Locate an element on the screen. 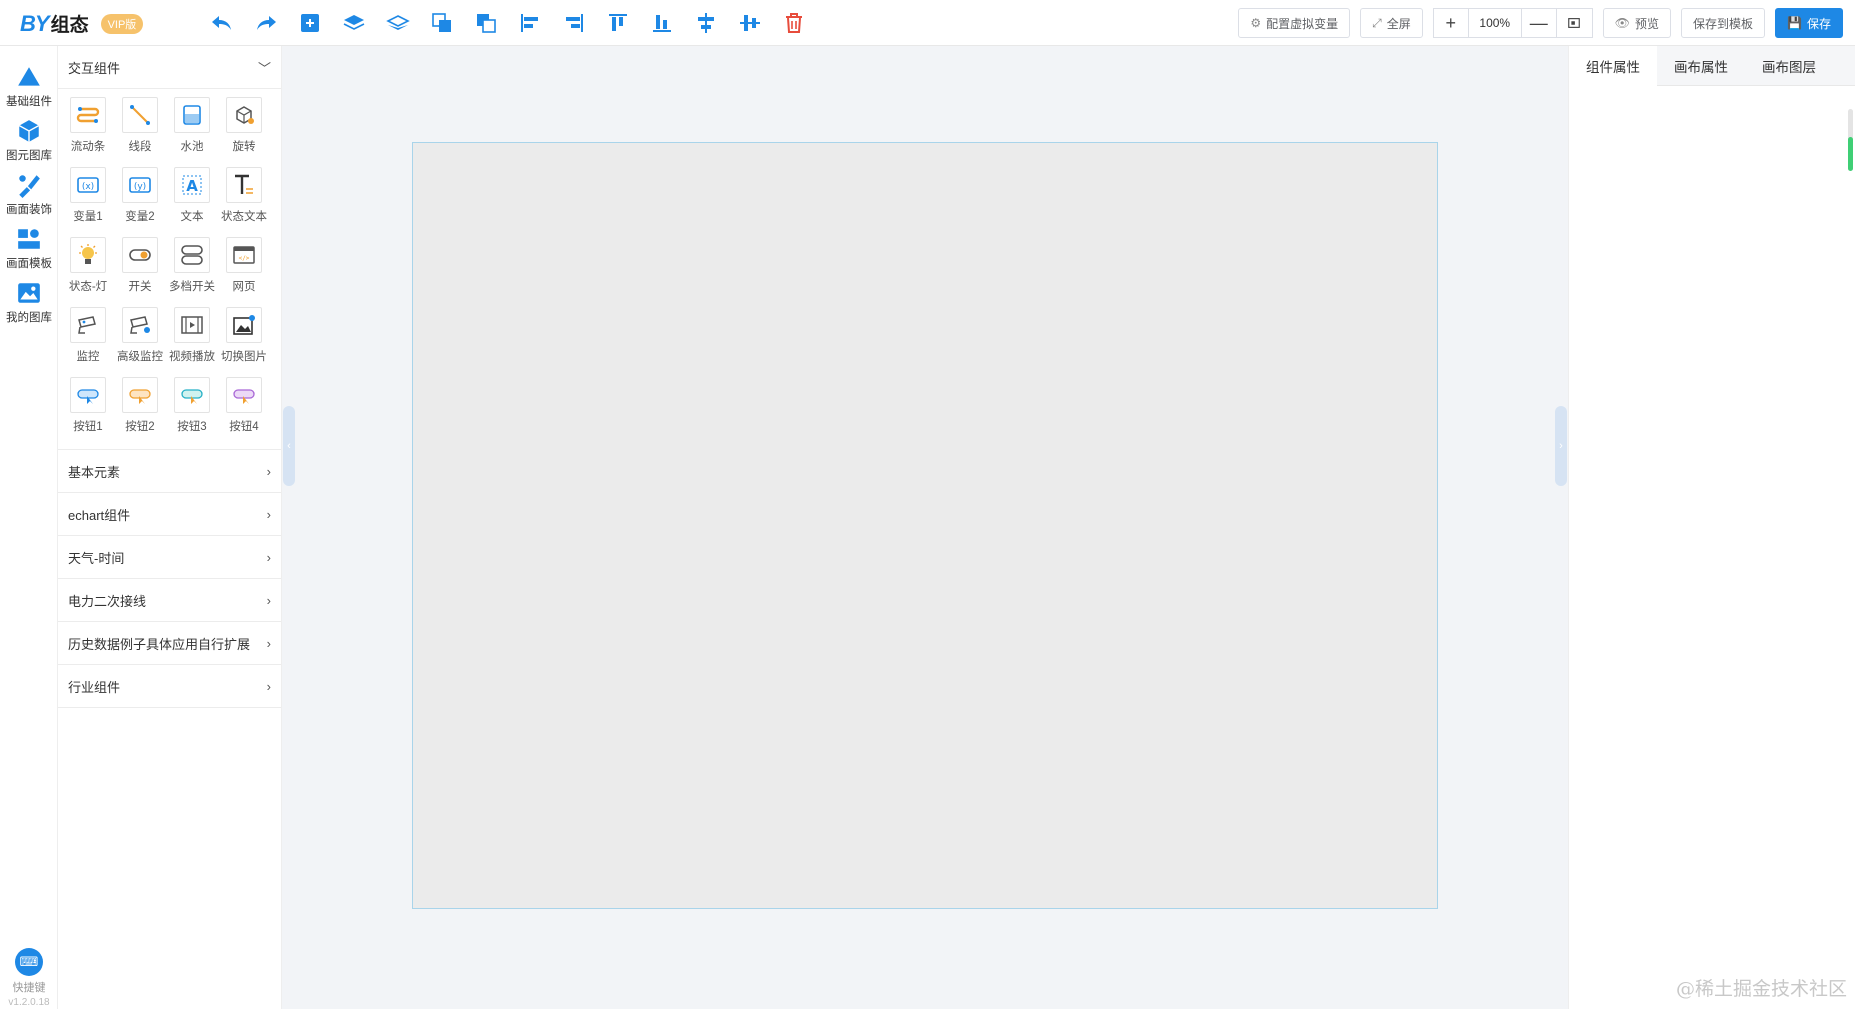  component-pool: 水池 is located at coordinates (192, 130).